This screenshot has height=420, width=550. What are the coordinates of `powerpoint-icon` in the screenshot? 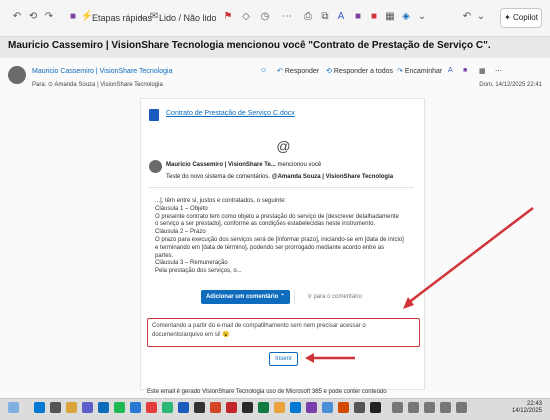 It's located at (215, 407).